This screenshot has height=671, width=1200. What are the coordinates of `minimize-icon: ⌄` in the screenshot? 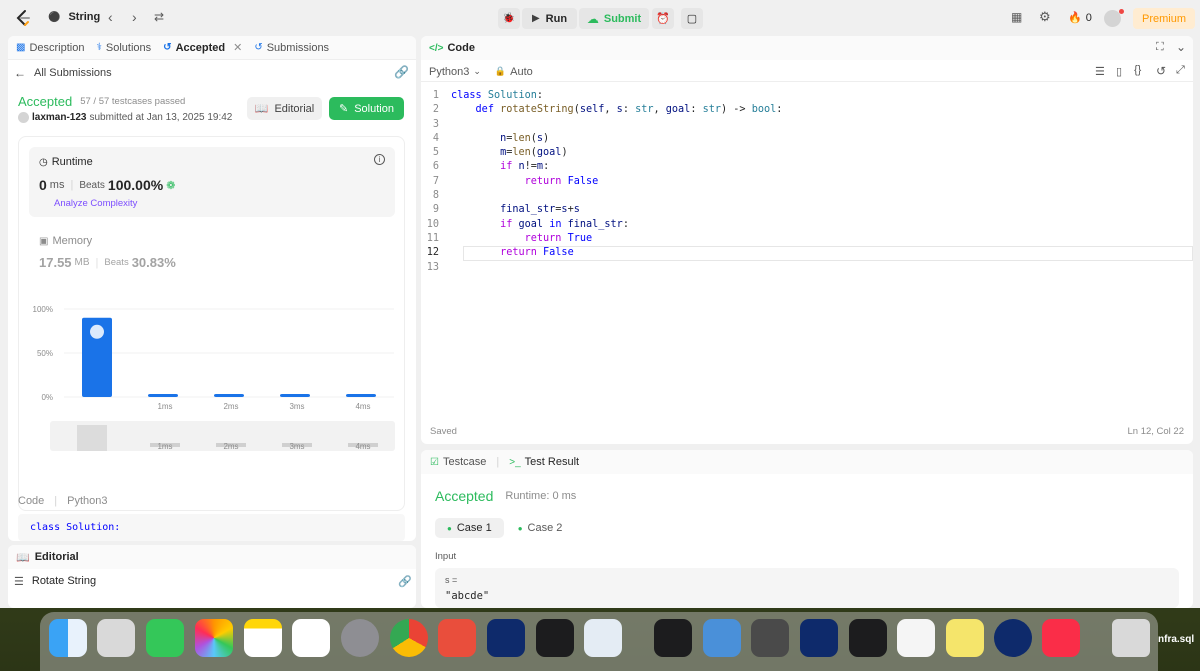 It's located at (1181, 47).